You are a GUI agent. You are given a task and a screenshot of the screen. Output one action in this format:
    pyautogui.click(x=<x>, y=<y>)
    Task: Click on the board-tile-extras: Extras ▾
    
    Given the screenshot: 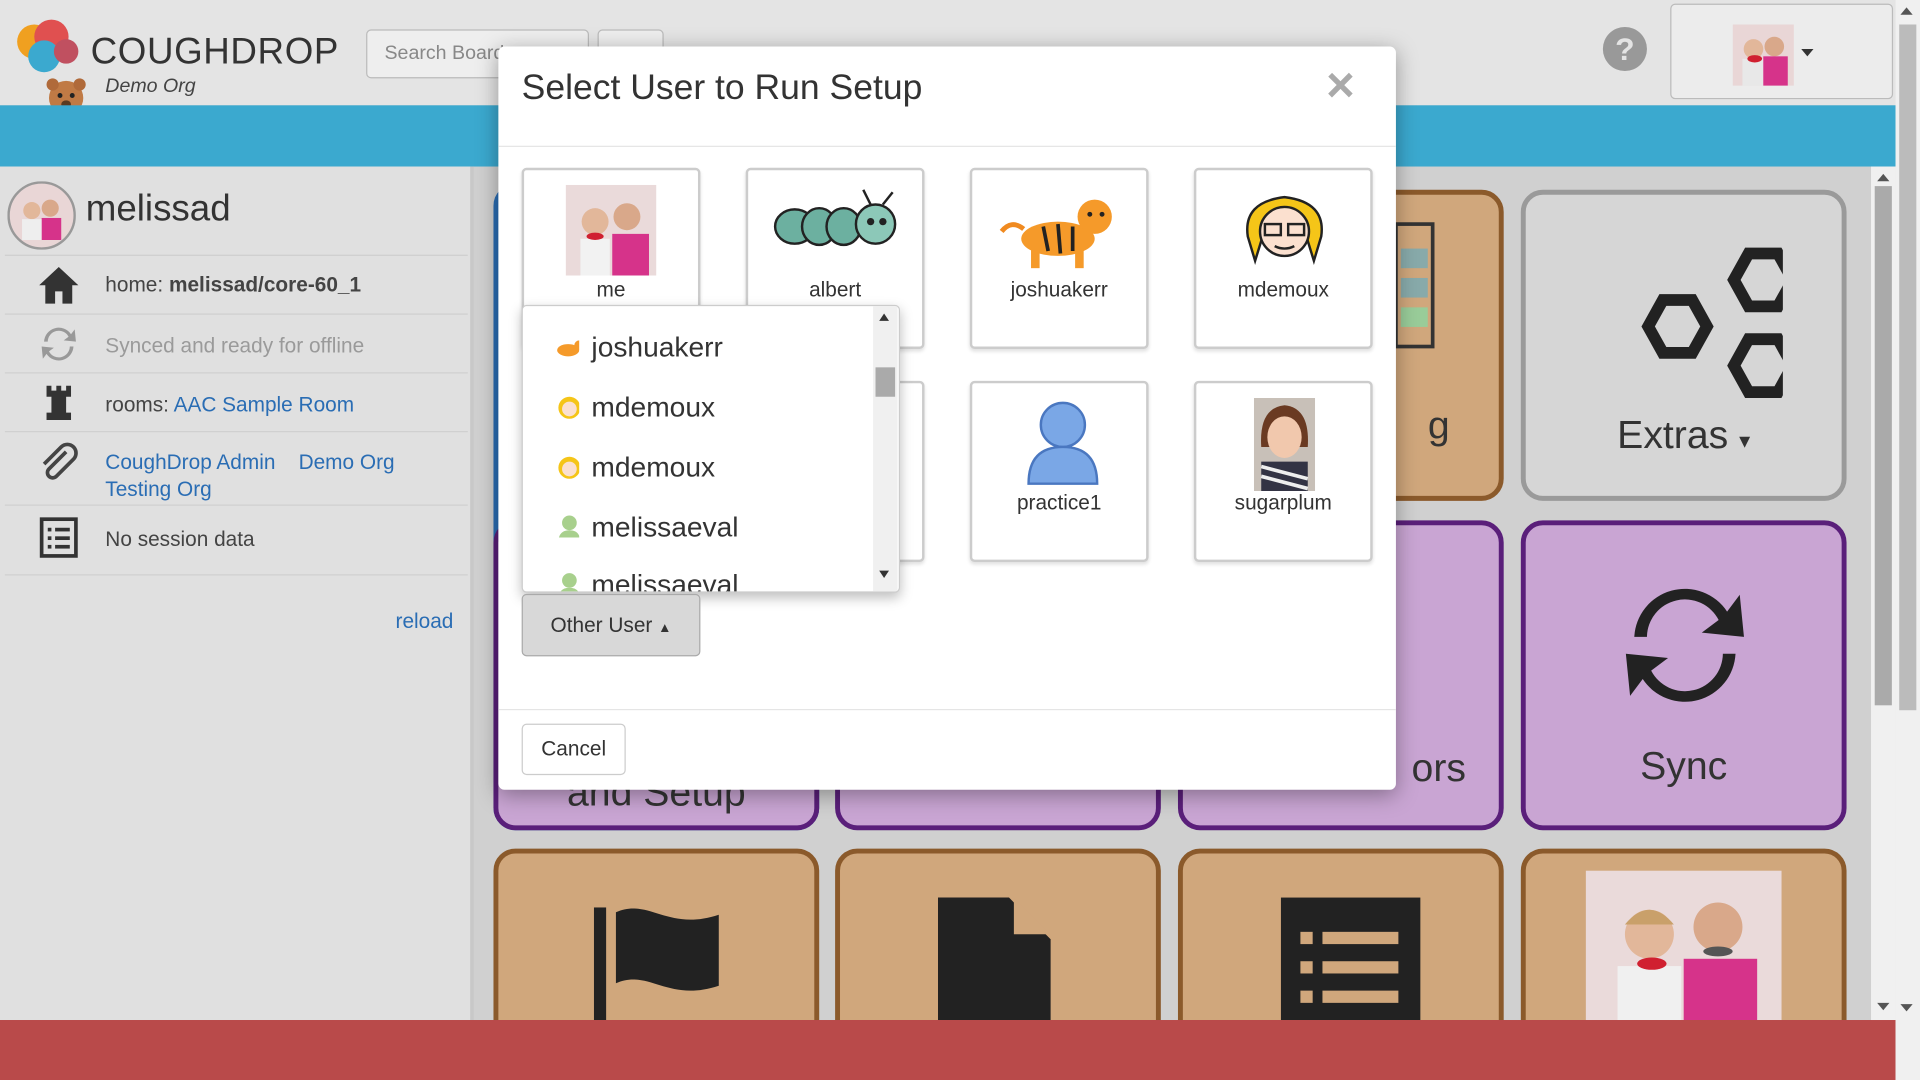 What is the action you would take?
    pyautogui.click(x=1683, y=345)
    